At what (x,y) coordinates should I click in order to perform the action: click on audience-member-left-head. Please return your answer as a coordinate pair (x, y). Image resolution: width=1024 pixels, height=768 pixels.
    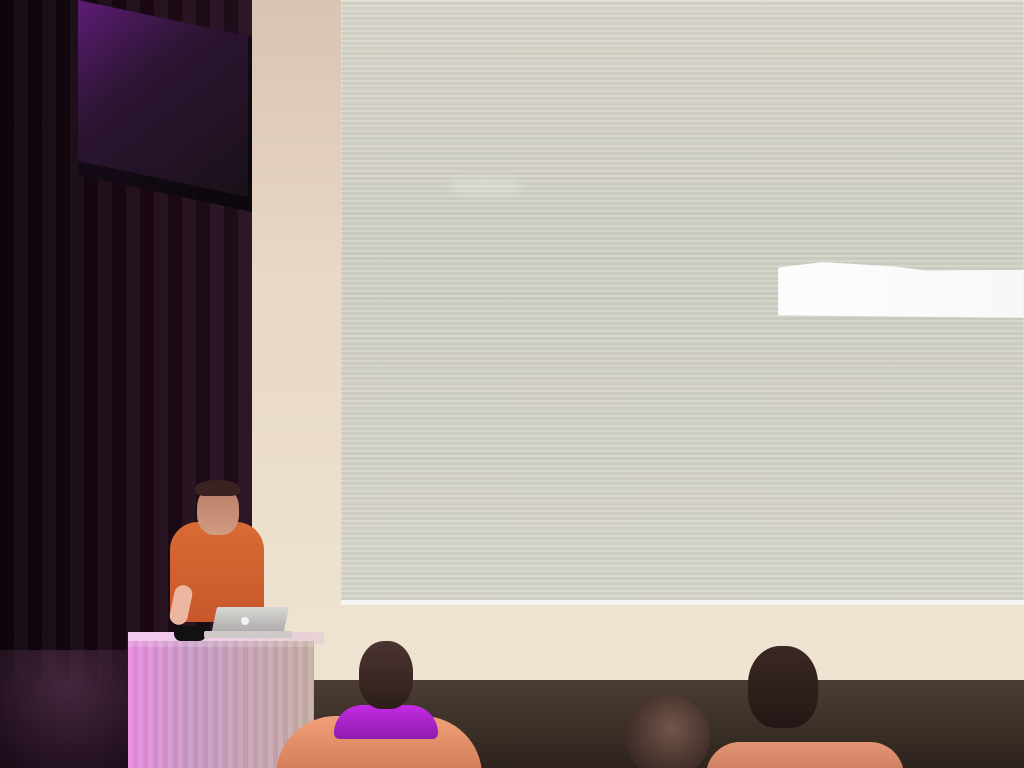
    Looking at the image, I should click on (386, 675).